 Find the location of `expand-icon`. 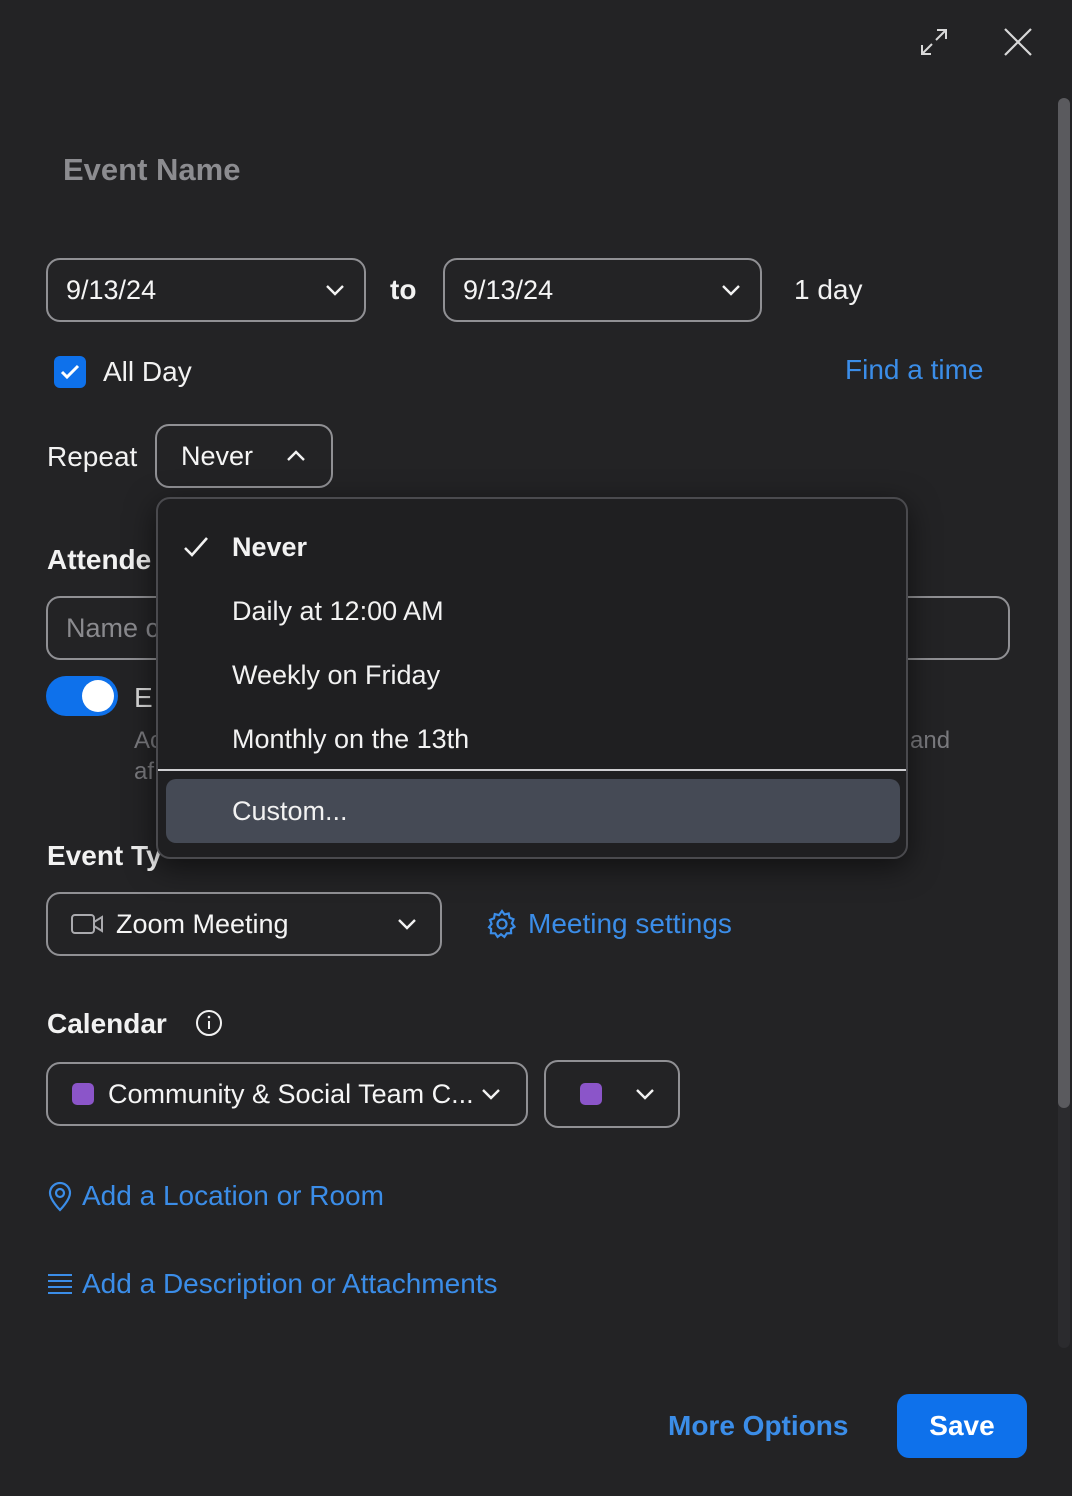

expand-icon is located at coordinates (934, 42).